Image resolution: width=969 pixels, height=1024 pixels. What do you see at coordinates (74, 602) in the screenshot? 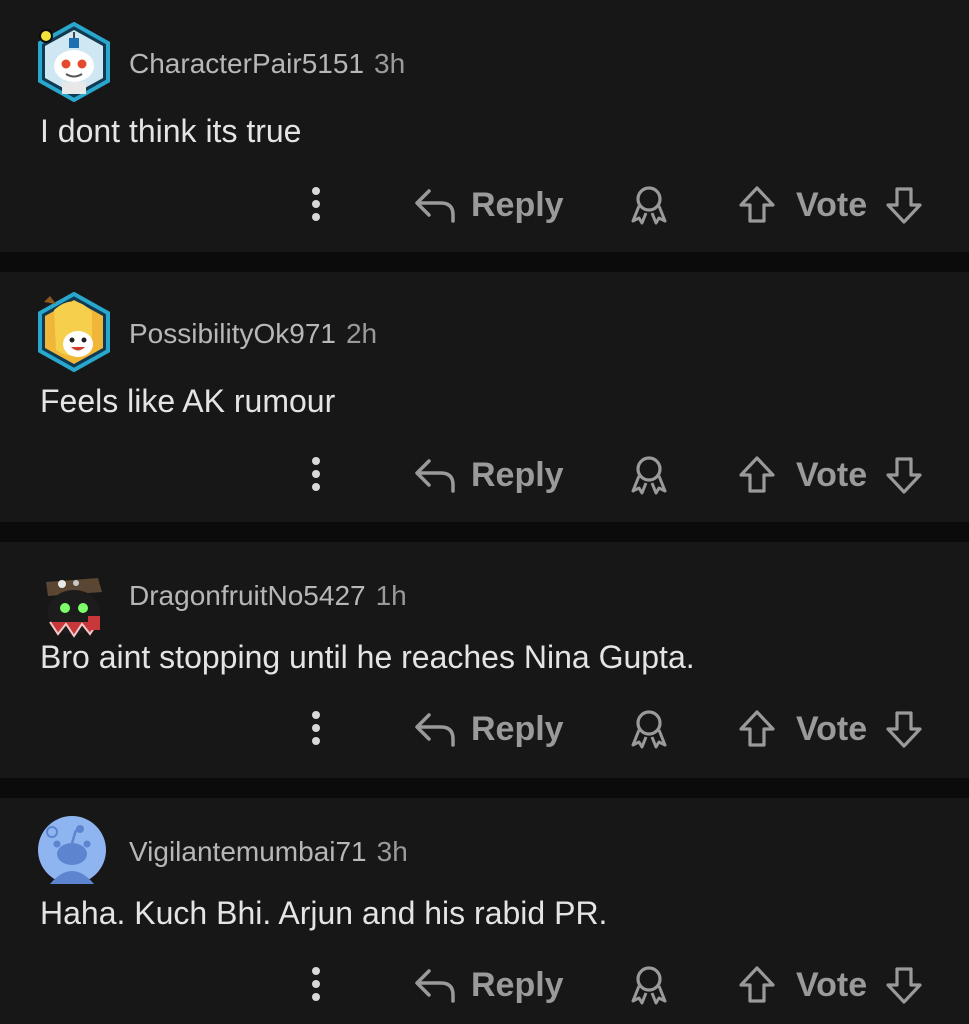
I see `hooded-snoo-avatar-icon` at bounding box center [74, 602].